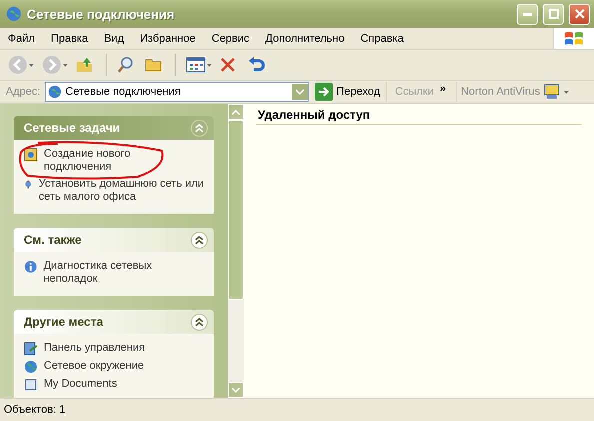 The height and width of the screenshot is (421, 594). Describe the element at coordinates (124, 92) in the screenshot. I see `address-value: Сетевые подключения` at that location.